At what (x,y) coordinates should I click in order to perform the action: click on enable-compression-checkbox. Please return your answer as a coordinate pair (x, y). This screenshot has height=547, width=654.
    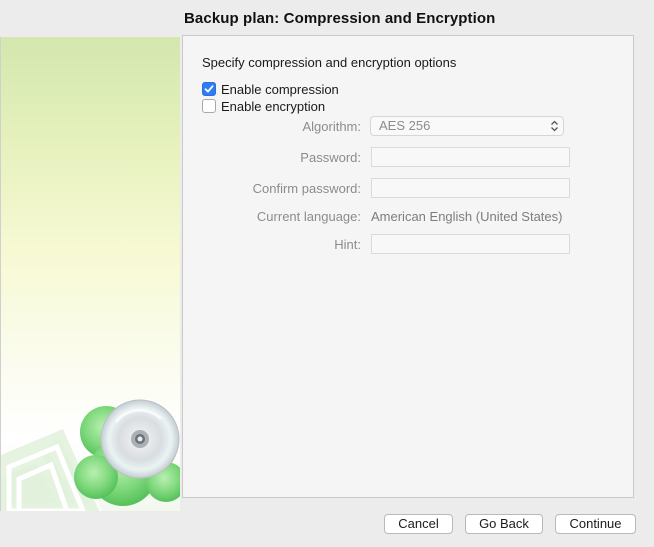
    Looking at the image, I should click on (209, 89).